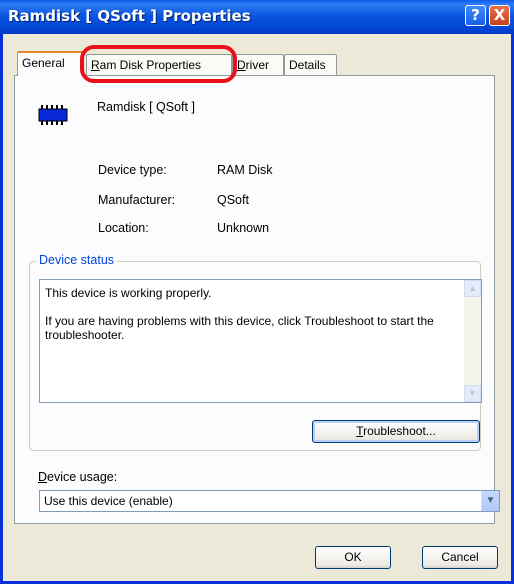  What do you see at coordinates (490, 501) in the screenshot?
I see `chevron-down-icon: ▼` at bounding box center [490, 501].